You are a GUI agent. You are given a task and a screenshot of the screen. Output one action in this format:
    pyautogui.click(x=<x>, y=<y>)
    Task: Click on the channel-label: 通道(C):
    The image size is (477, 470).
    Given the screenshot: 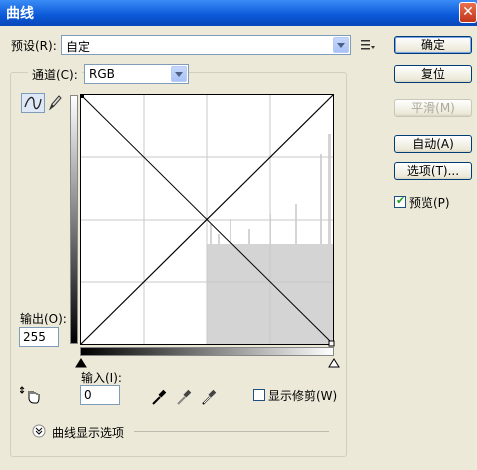 What is the action you would take?
    pyautogui.click(x=55, y=74)
    